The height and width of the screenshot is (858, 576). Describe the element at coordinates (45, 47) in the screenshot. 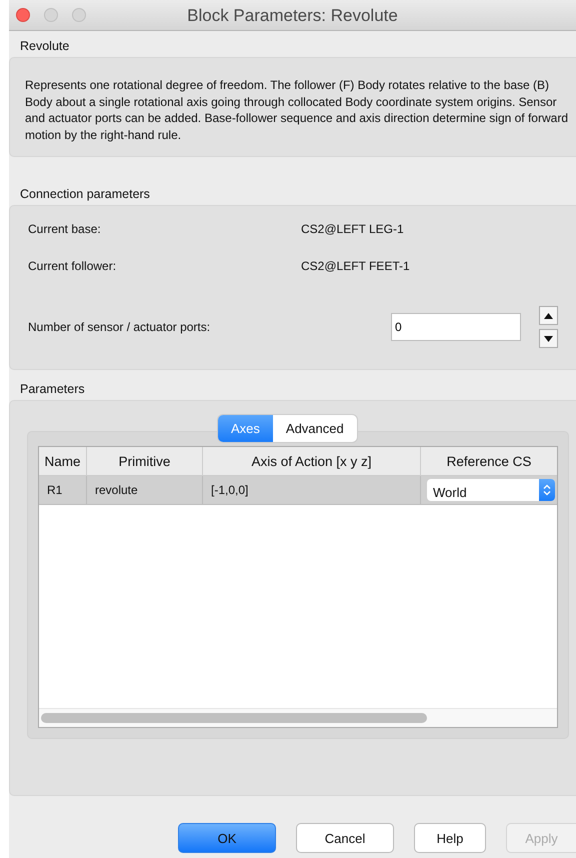

I see `section-heading: Revolute` at that location.